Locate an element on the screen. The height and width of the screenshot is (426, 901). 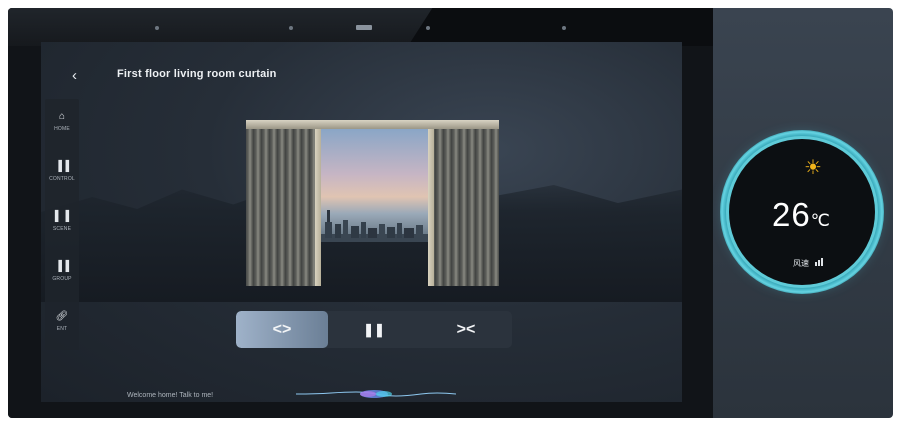
bezel-notch is located at coordinates (560, 27).